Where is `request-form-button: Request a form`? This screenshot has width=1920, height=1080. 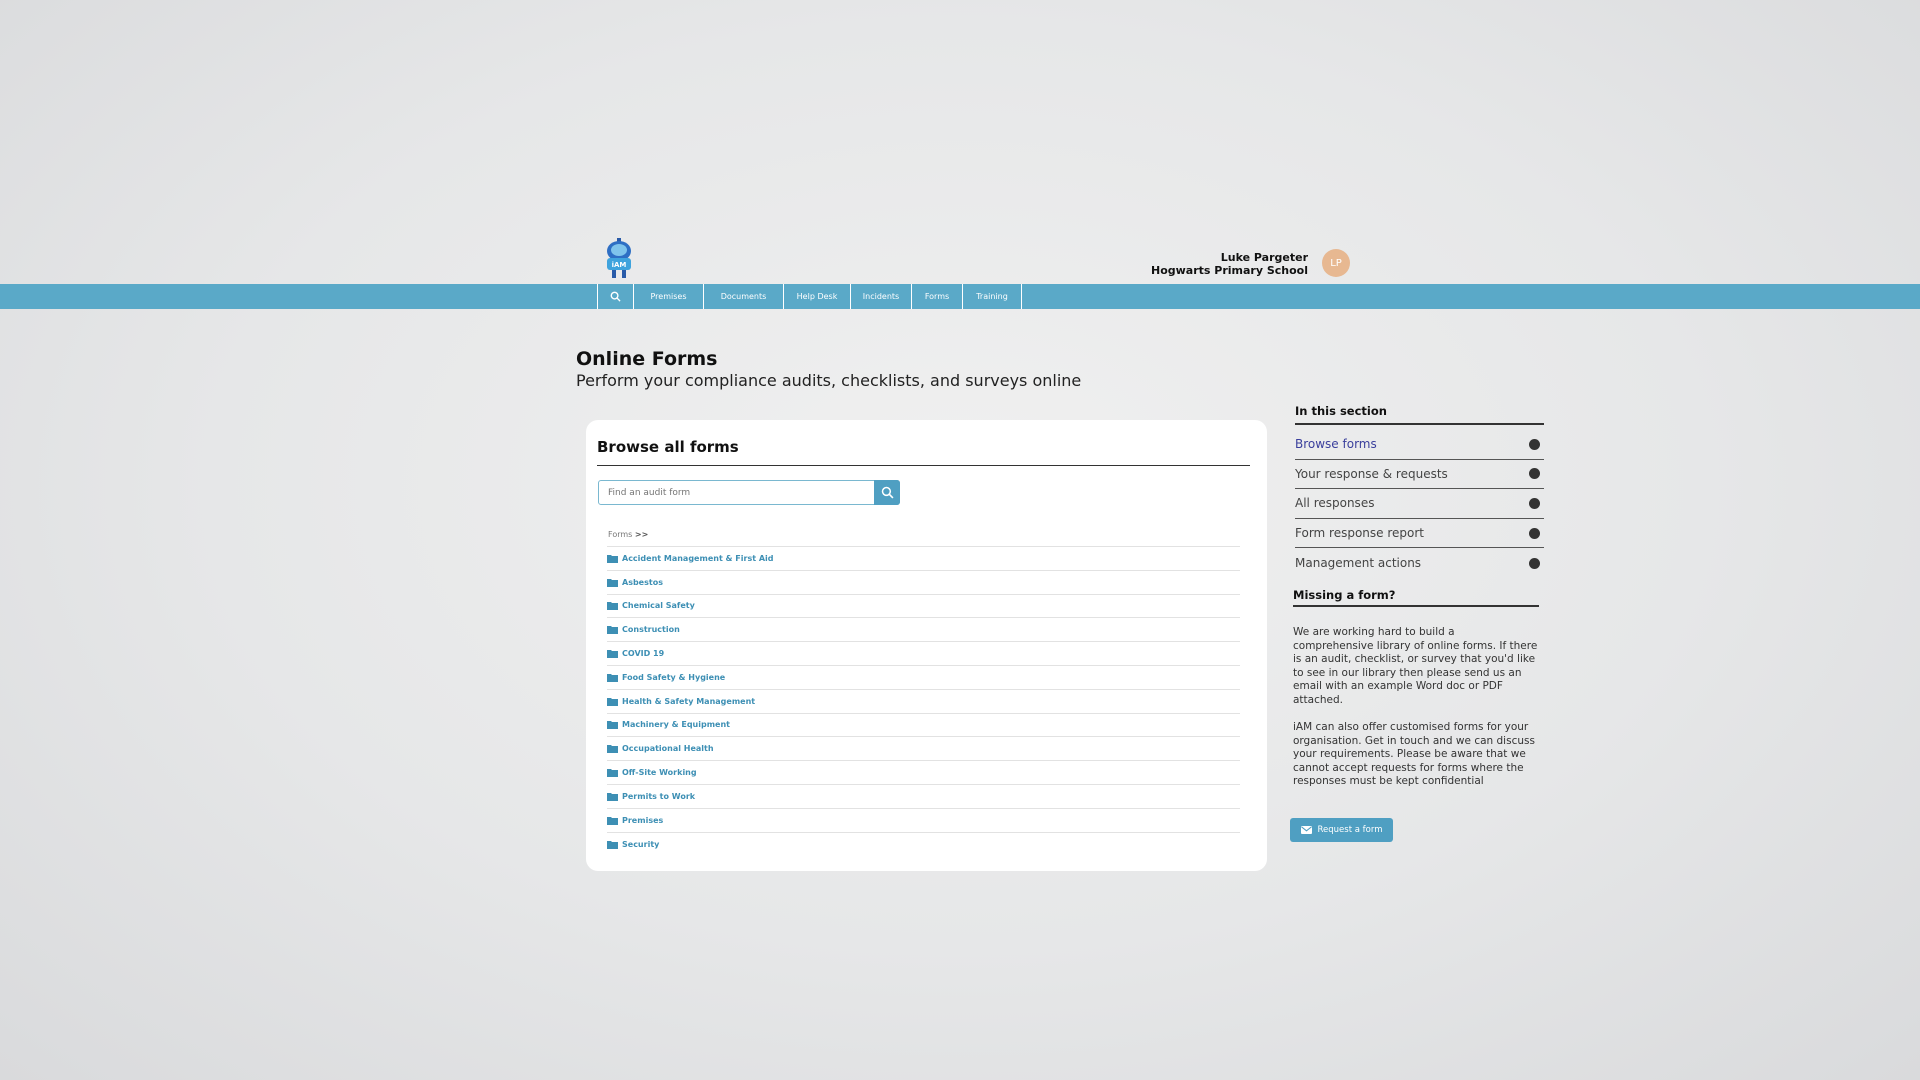
request-form-button: Request a form is located at coordinates (1341, 830).